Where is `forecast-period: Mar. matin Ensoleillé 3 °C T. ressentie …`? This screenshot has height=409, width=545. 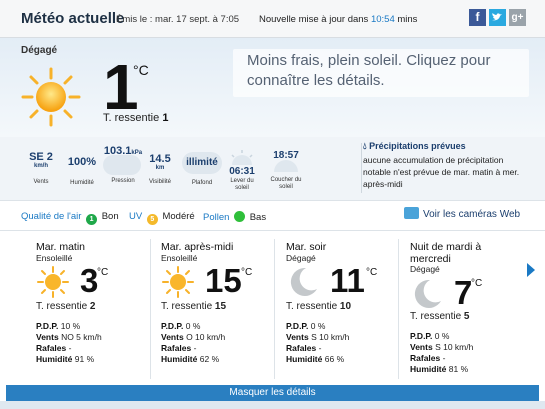 forecast-period: Mar. matin Ensoleillé 3 °C T. ressentie … is located at coordinates (98, 306).